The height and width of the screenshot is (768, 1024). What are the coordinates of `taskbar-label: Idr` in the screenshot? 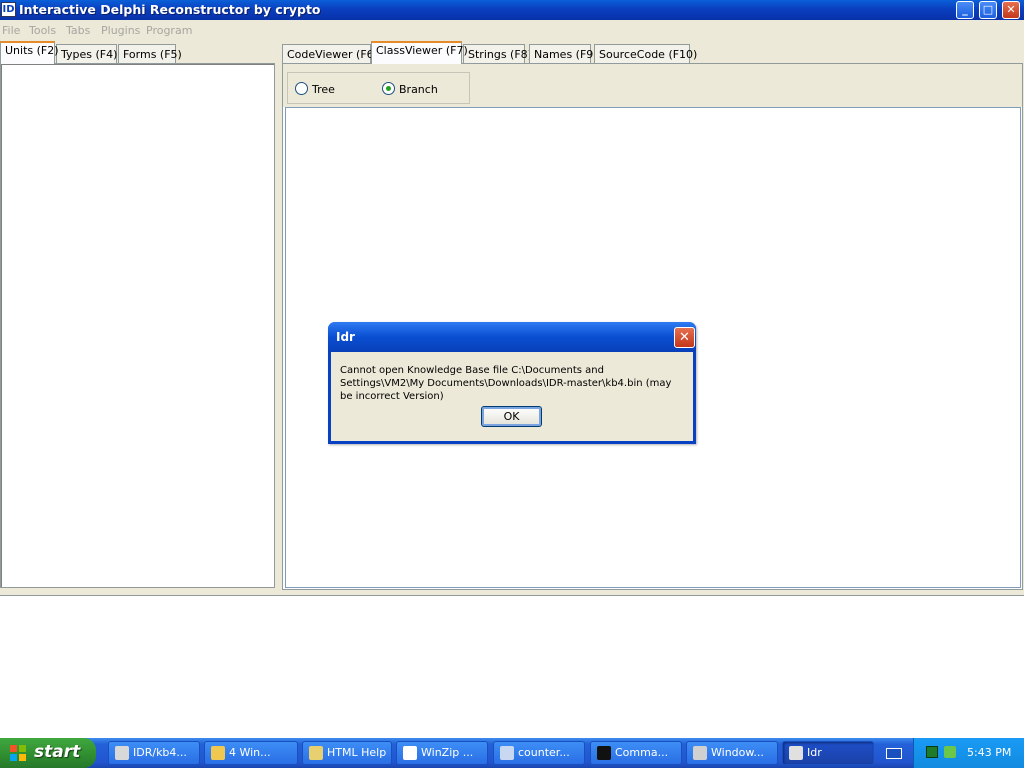 It's located at (814, 752).